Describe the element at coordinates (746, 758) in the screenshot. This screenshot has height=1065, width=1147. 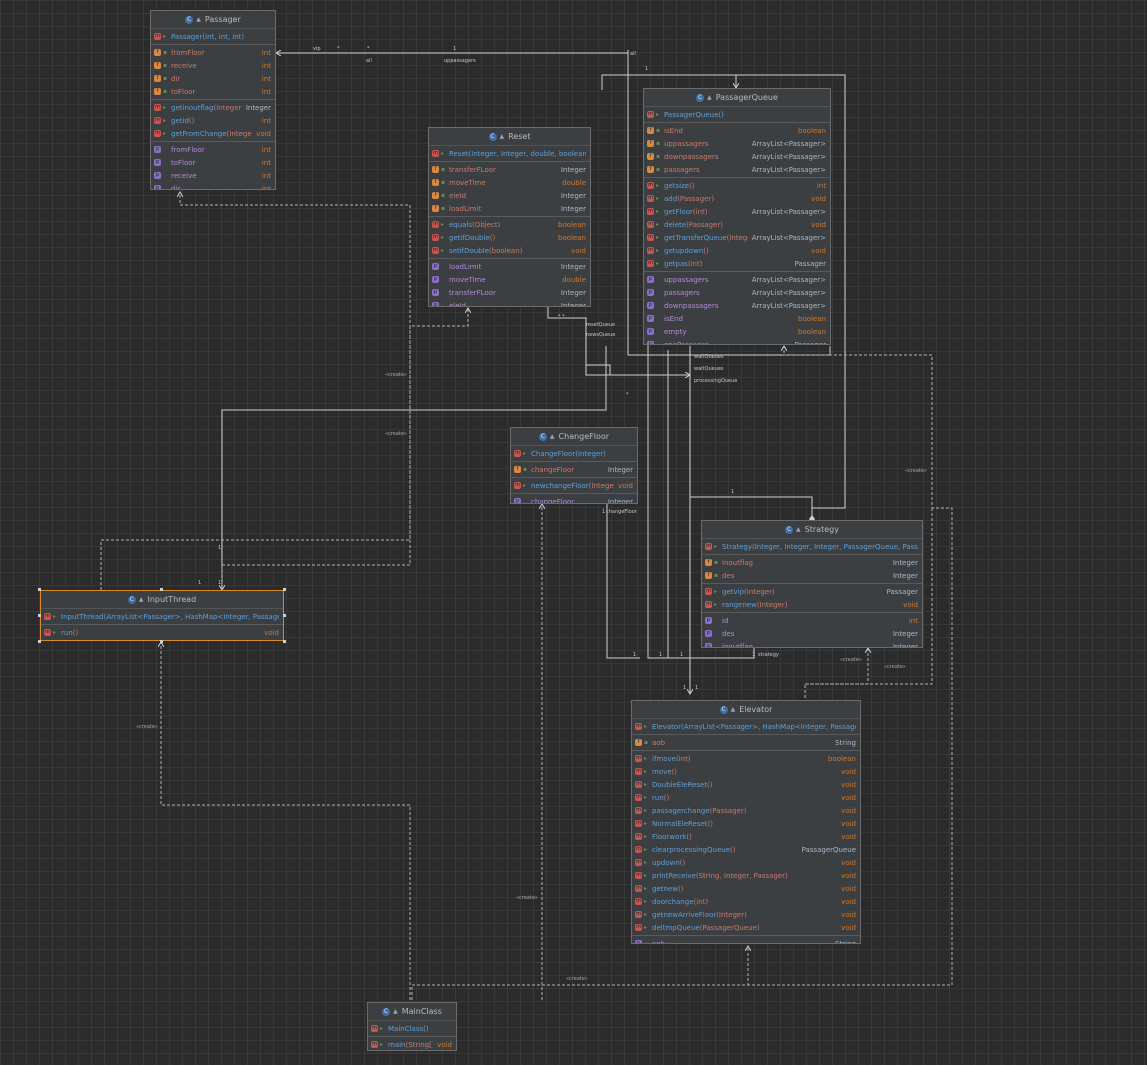
I see `method-row: m ▸ ifmove(int) boolean` at that location.